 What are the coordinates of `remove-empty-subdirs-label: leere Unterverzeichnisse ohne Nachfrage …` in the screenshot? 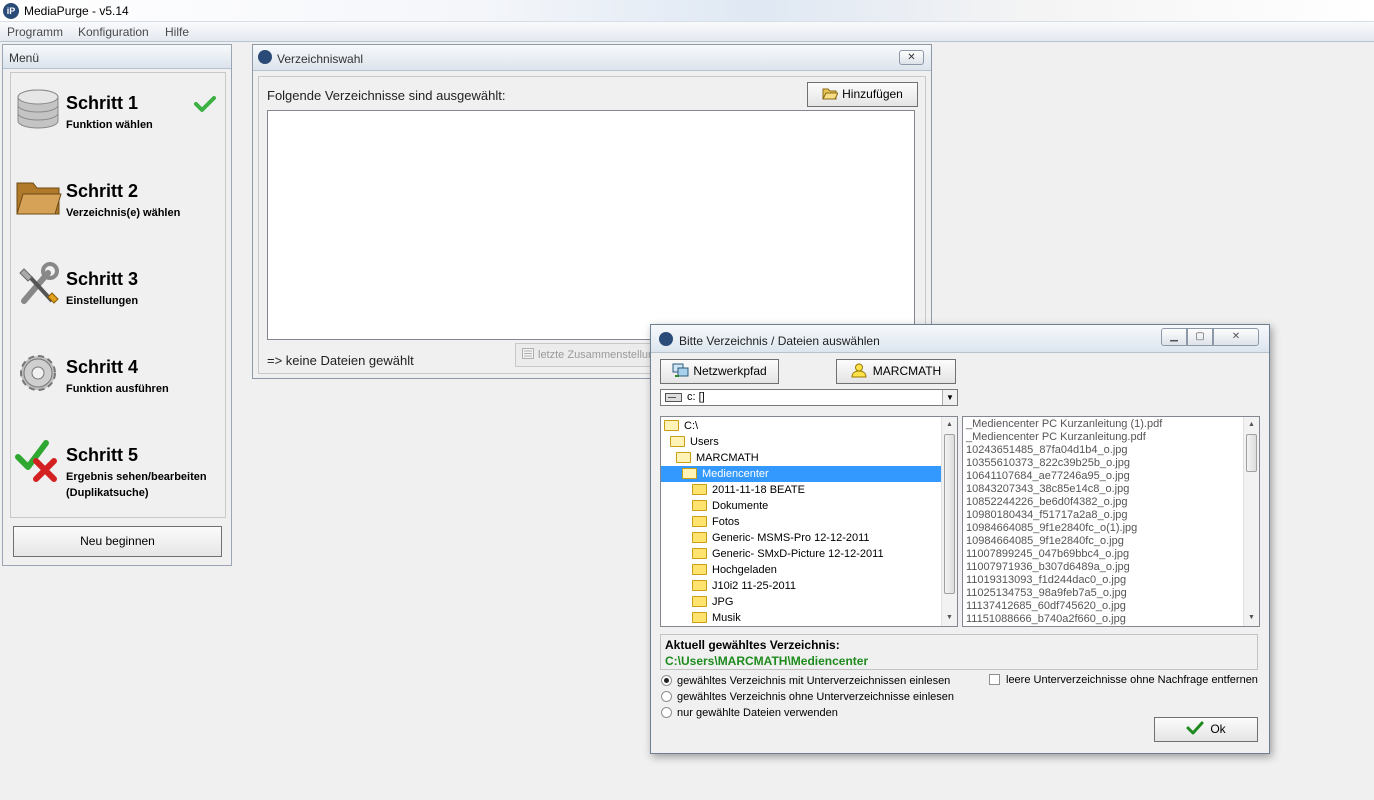 It's located at (1132, 680).